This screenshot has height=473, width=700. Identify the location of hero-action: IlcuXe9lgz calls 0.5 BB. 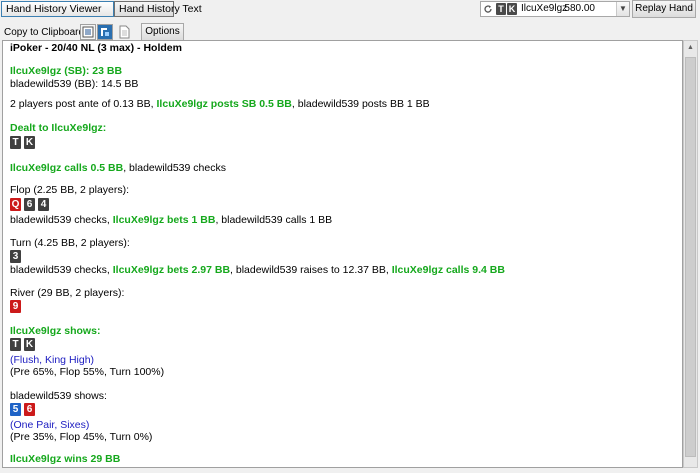
(67, 168).